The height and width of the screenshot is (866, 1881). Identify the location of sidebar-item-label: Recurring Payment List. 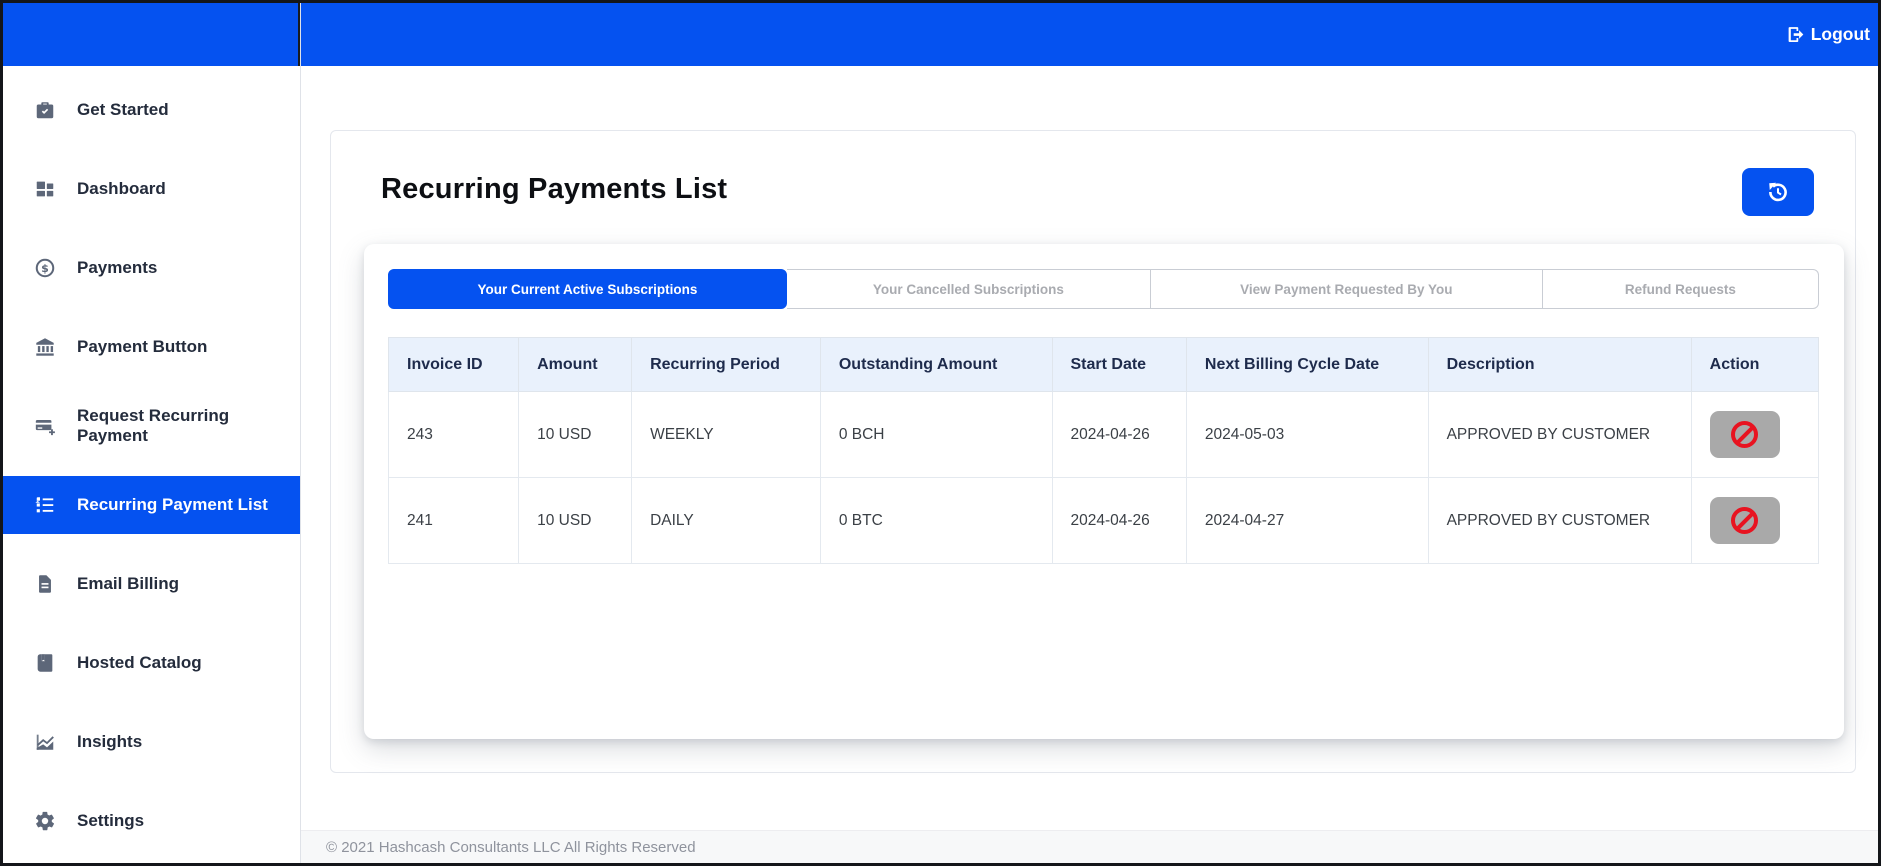
(172, 504).